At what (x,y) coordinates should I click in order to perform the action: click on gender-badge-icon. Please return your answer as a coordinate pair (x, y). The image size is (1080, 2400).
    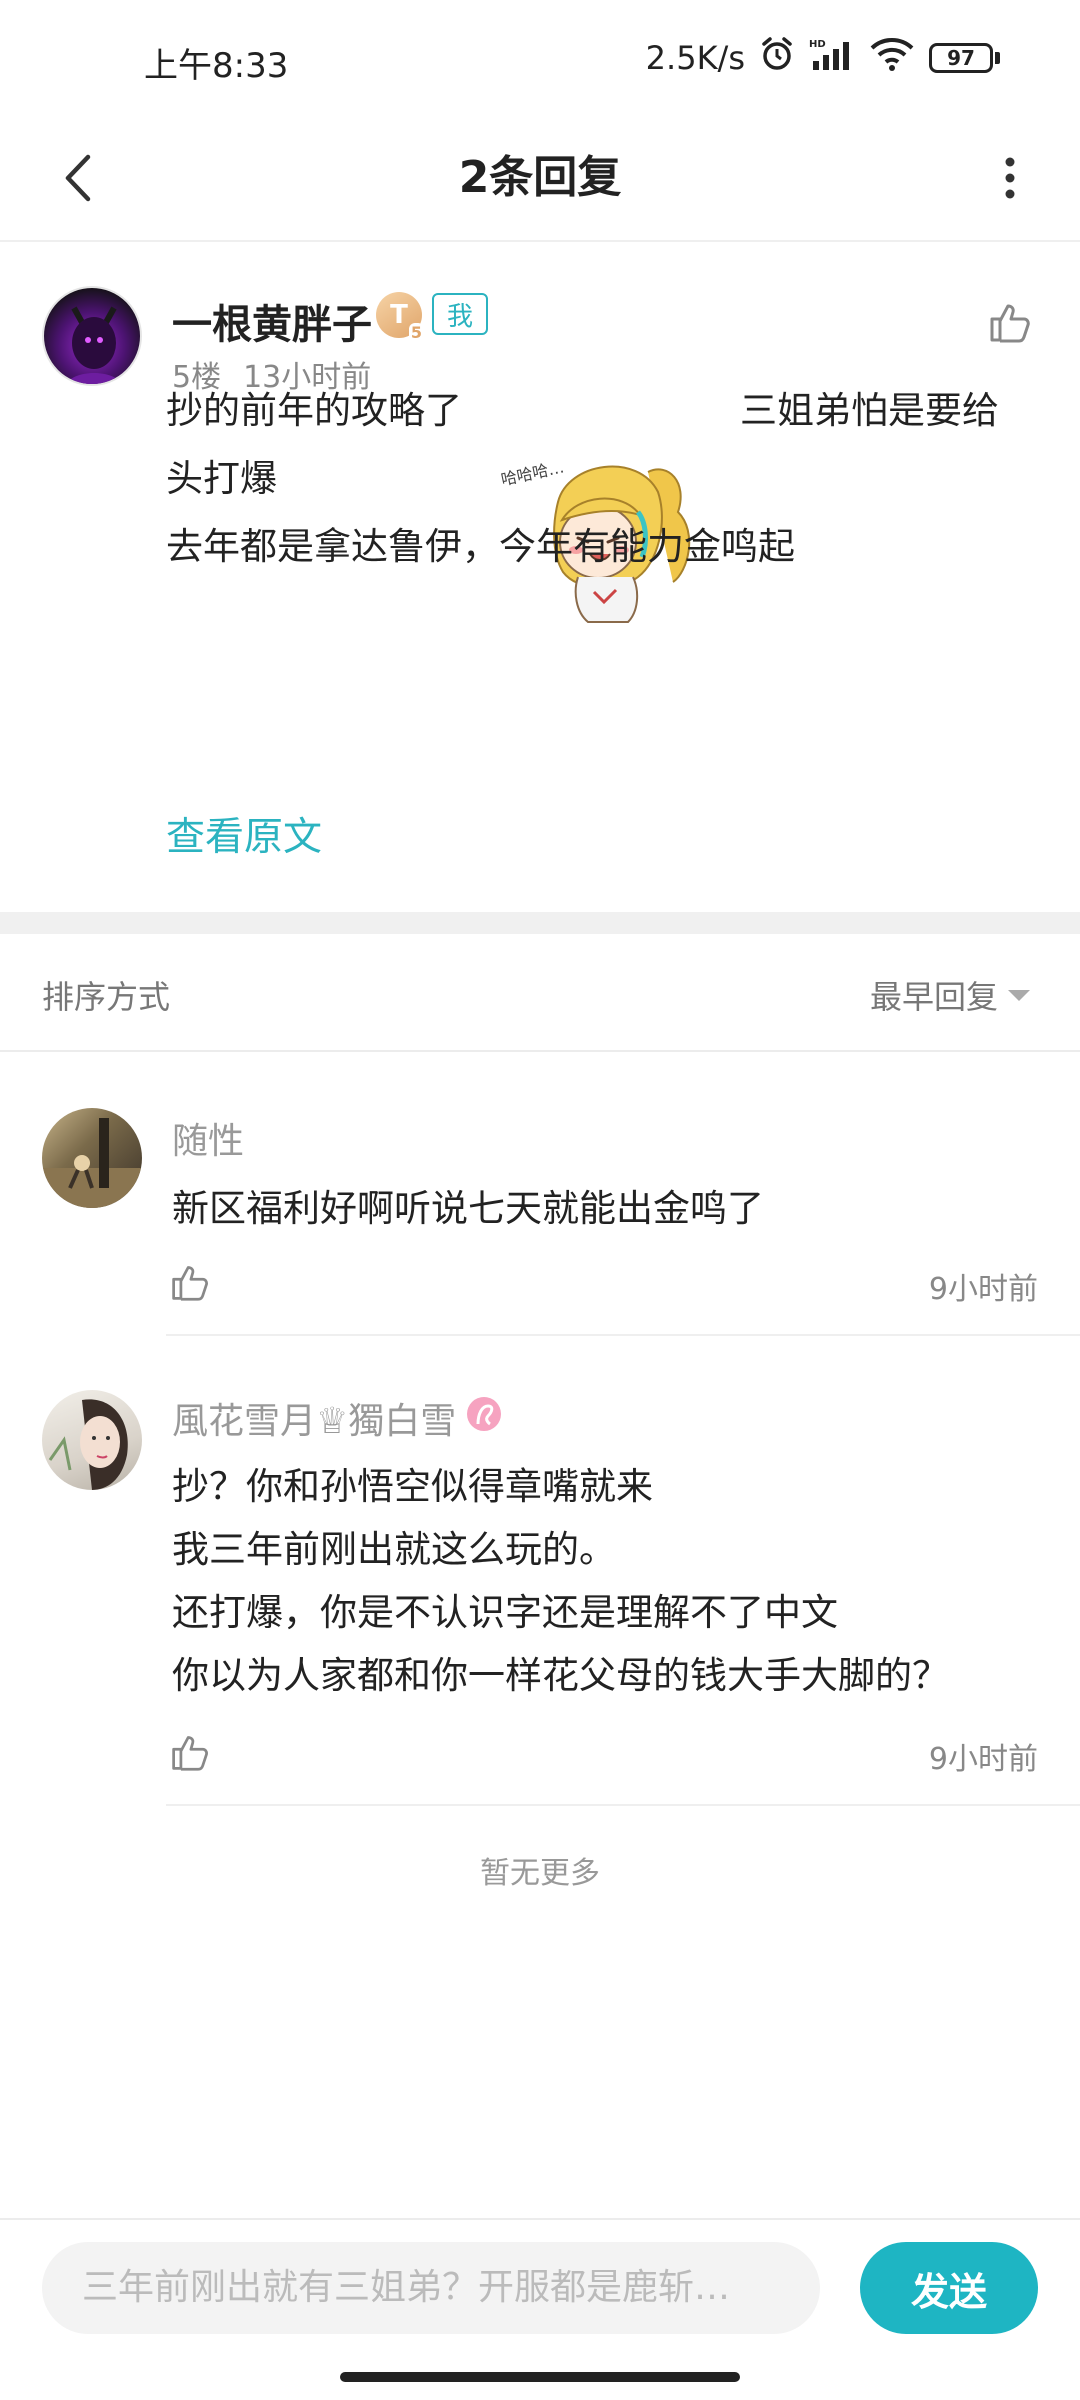
    Looking at the image, I should click on (484, 1418).